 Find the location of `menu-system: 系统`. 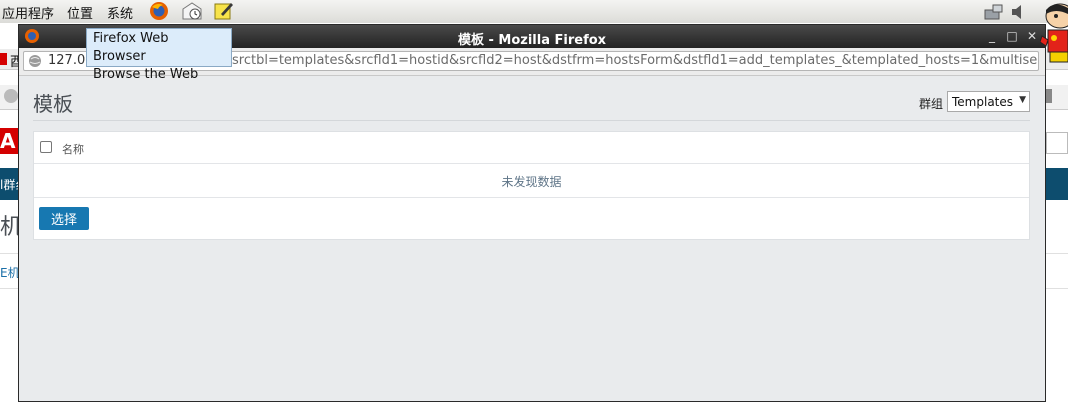

menu-system: 系统 is located at coordinates (120, 12).